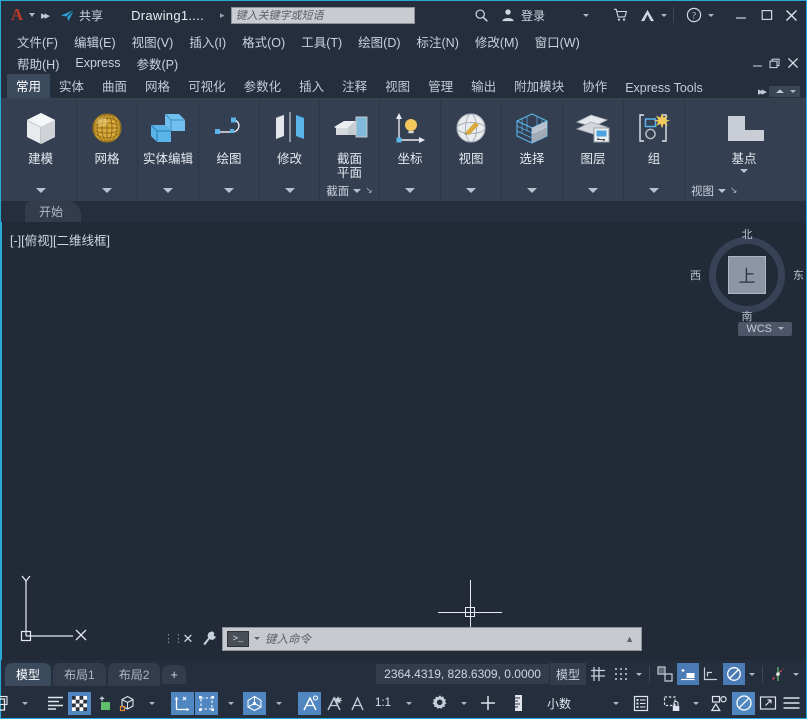  Describe the element at coordinates (793, 15) in the screenshot. I see `close-button` at that location.